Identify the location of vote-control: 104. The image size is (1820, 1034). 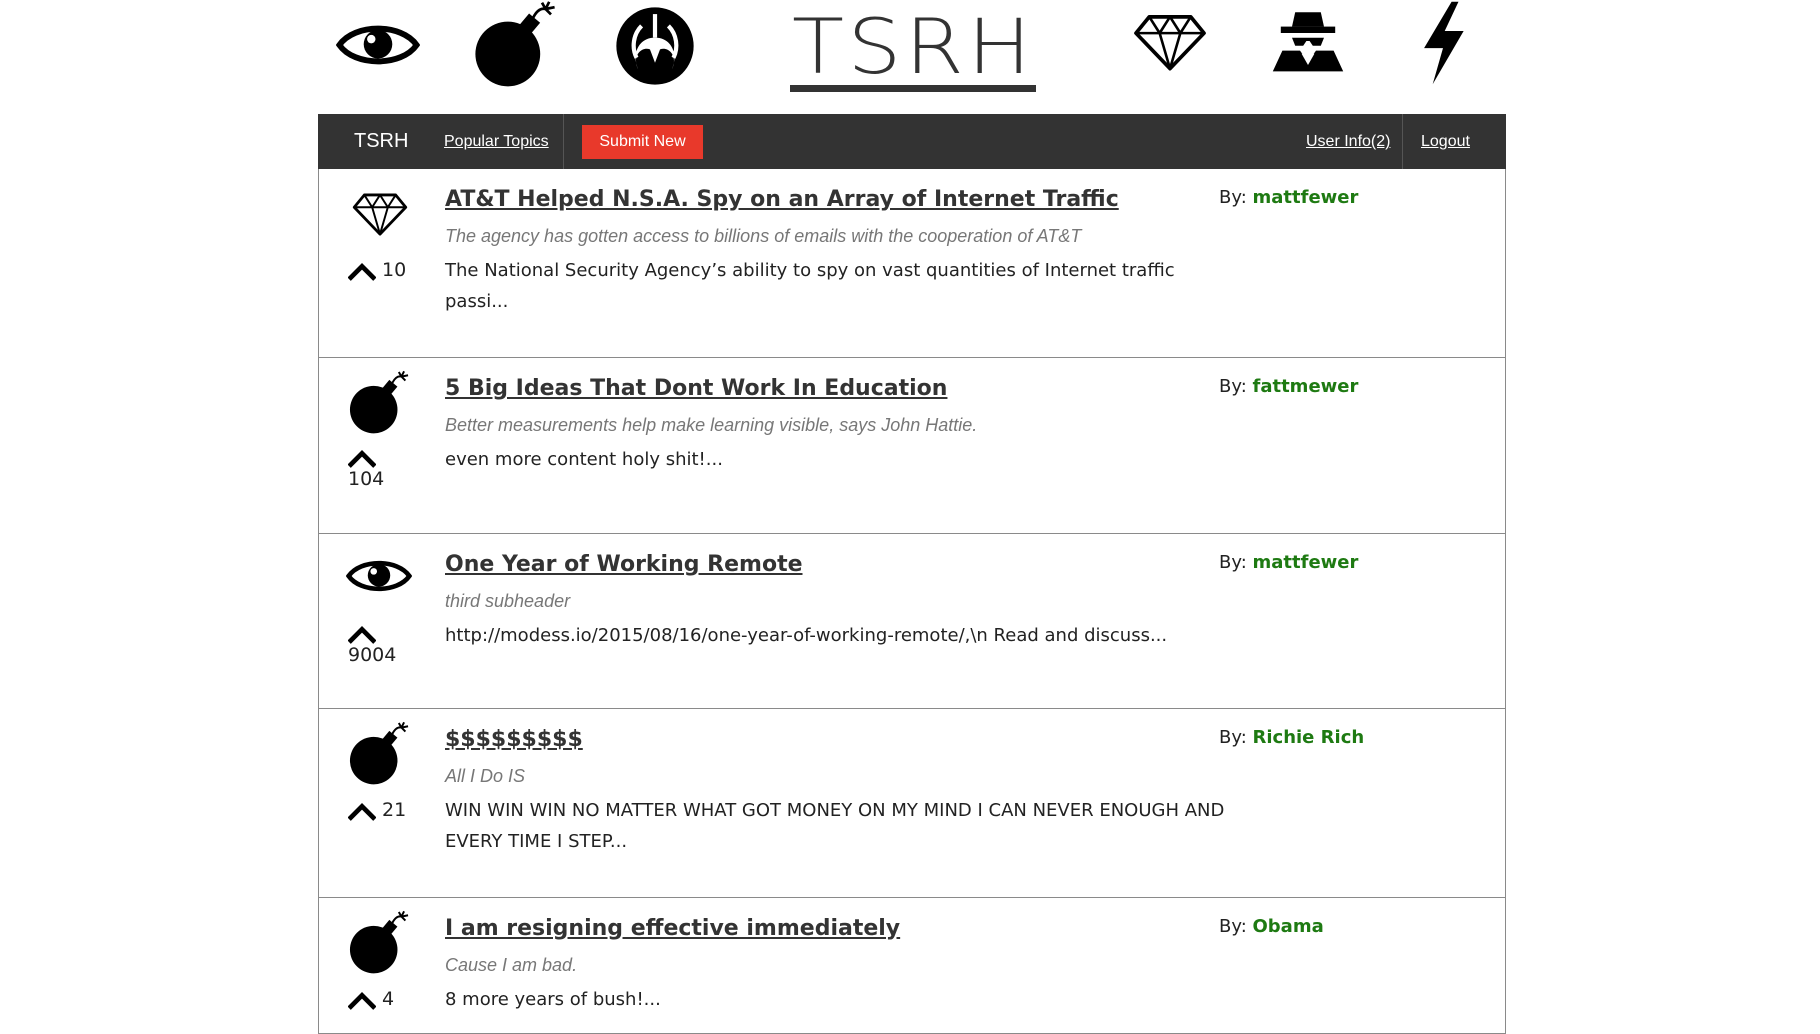
(366, 469).